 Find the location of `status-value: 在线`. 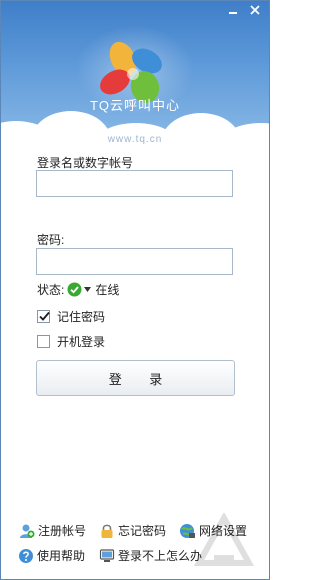

status-value: 在线 is located at coordinates (107, 289).